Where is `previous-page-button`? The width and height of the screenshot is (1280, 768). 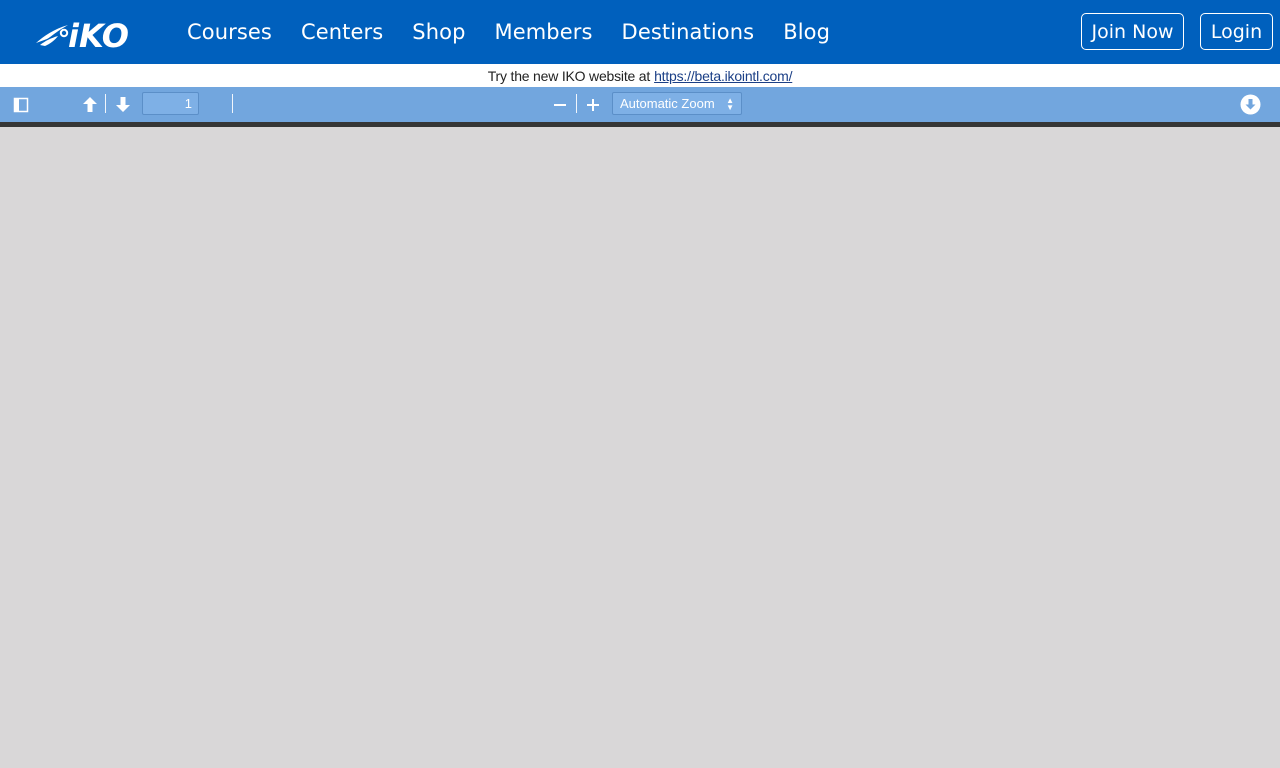 previous-page-button is located at coordinates (90, 104).